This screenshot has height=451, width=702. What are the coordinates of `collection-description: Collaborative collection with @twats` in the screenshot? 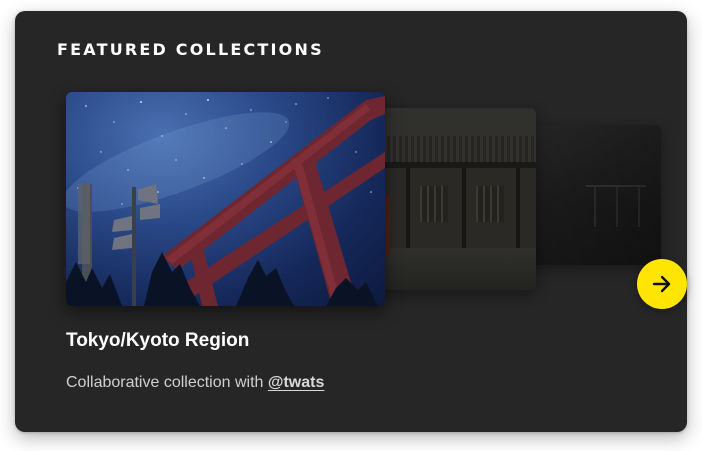 It's located at (195, 383).